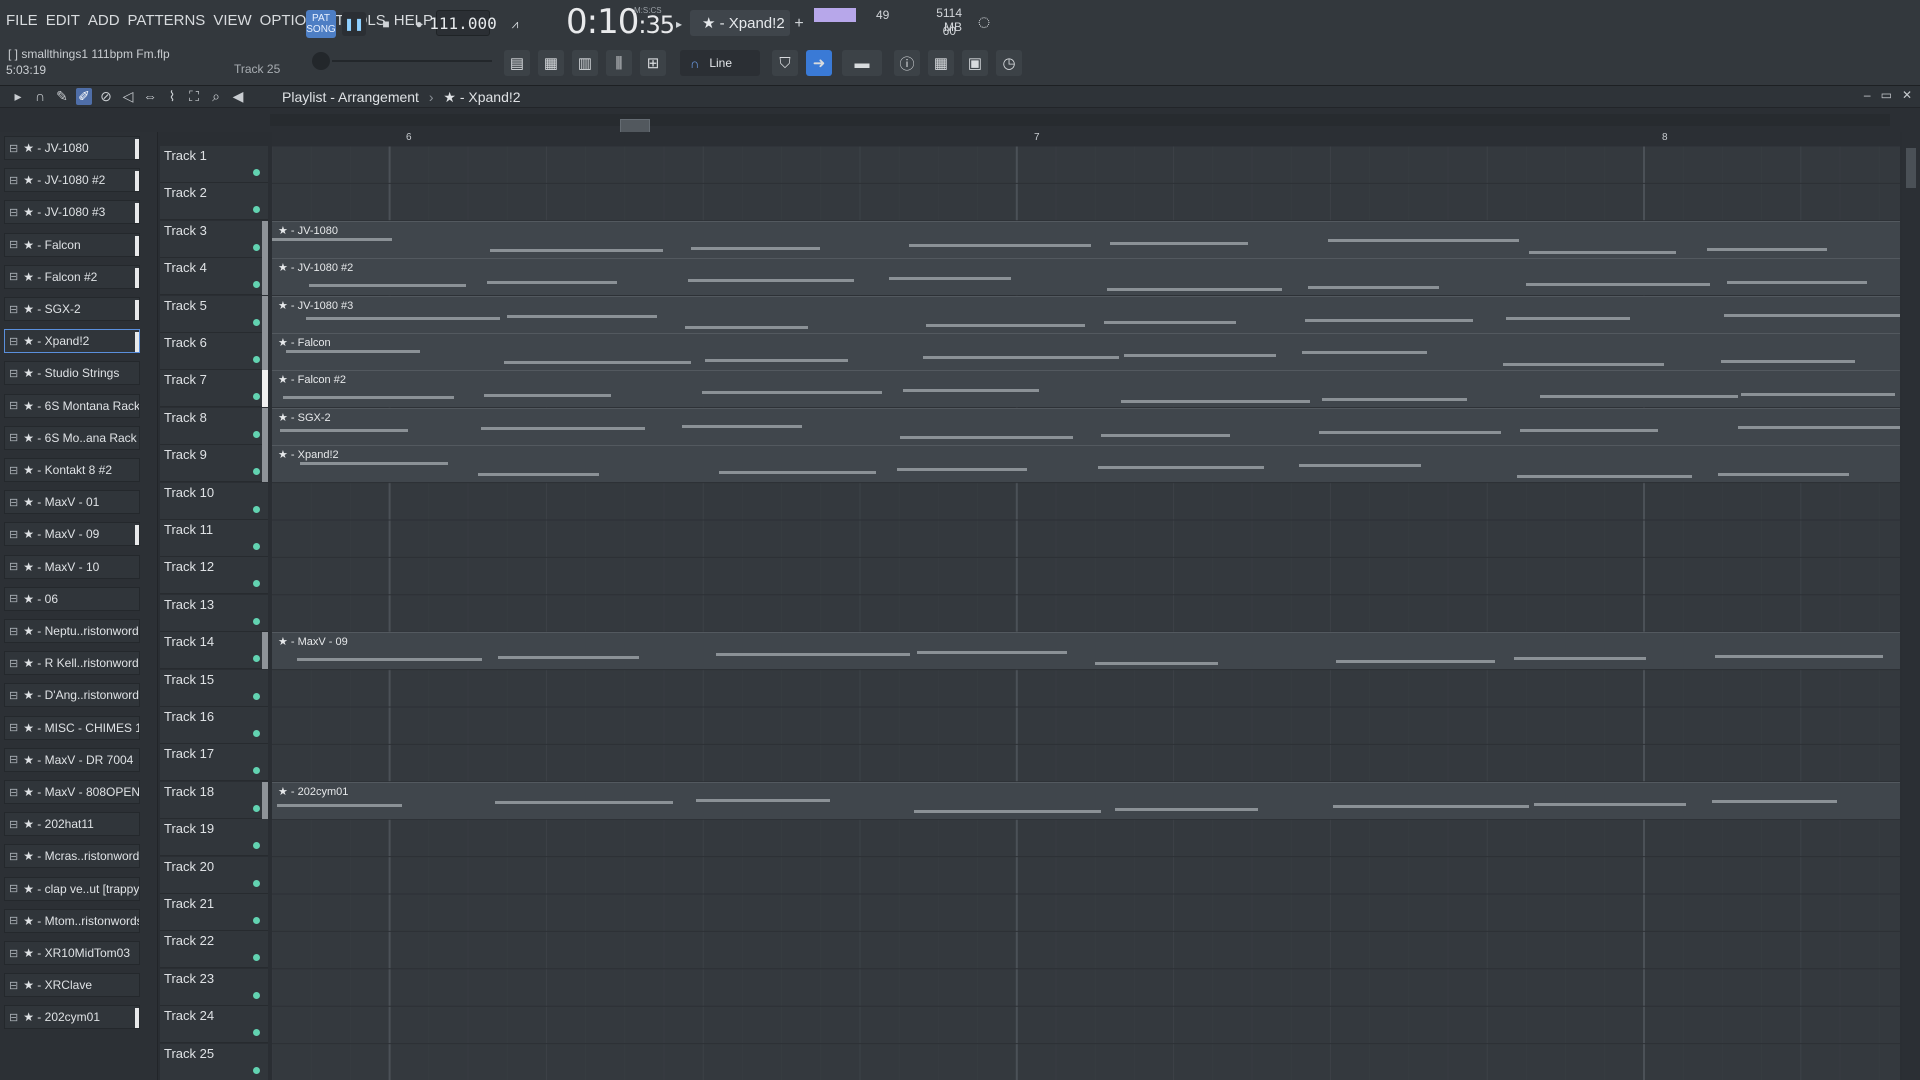  What do you see at coordinates (515, 24) in the screenshot?
I see `metronome-button: ⩘` at bounding box center [515, 24].